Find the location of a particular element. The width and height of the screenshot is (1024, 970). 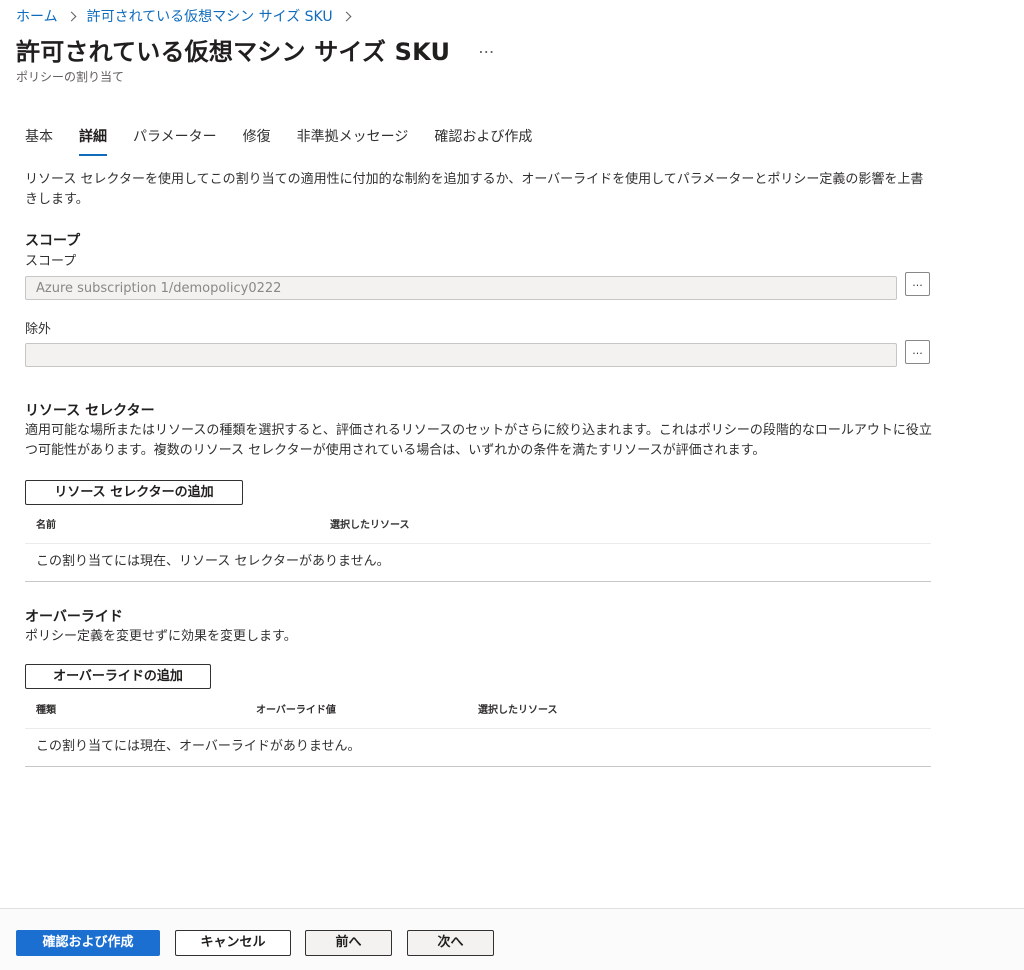

add-override-button: オーバーライドの追加 is located at coordinates (118, 676).